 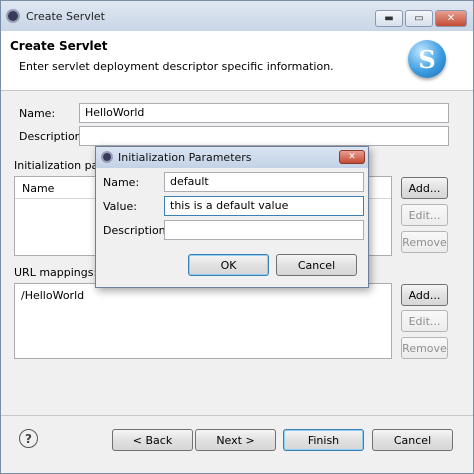 What do you see at coordinates (316, 265) in the screenshot?
I see `dialog-cancel-button: Cancel` at bounding box center [316, 265].